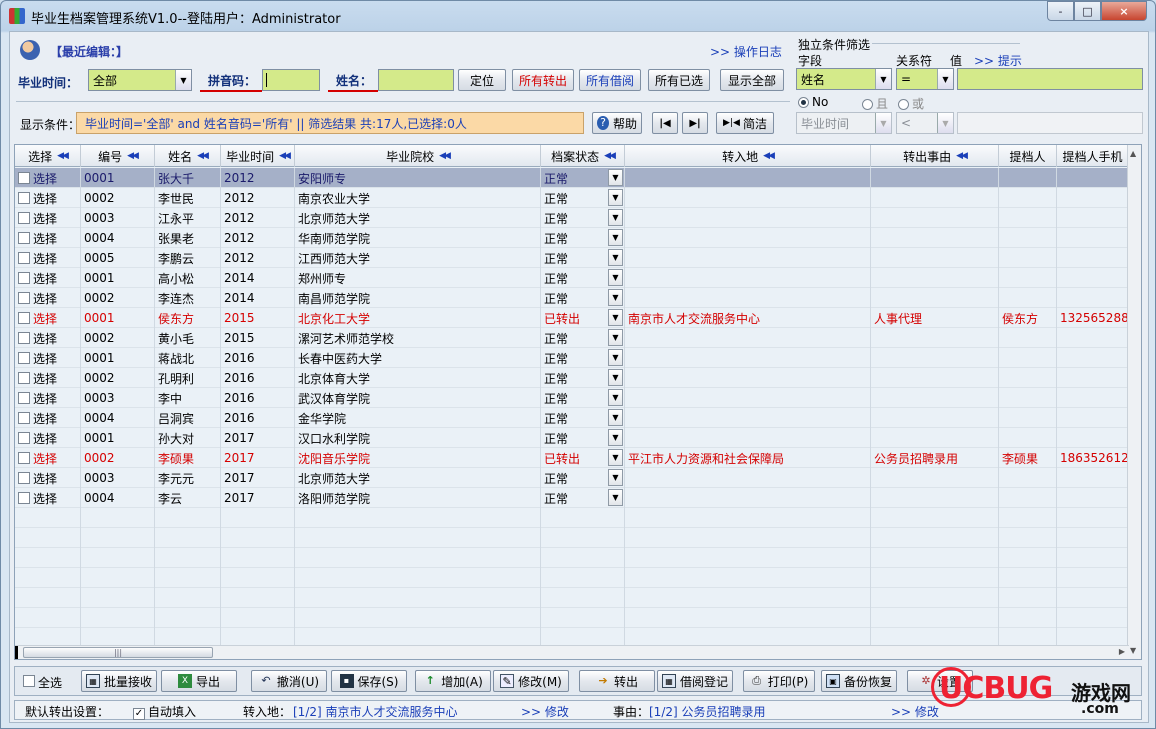 The height and width of the screenshot is (729, 1156). What do you see at coordinates (42, 682) in the screenshot?
I see `select-all-checkbox: 全选` at bounding box center [42, 682].